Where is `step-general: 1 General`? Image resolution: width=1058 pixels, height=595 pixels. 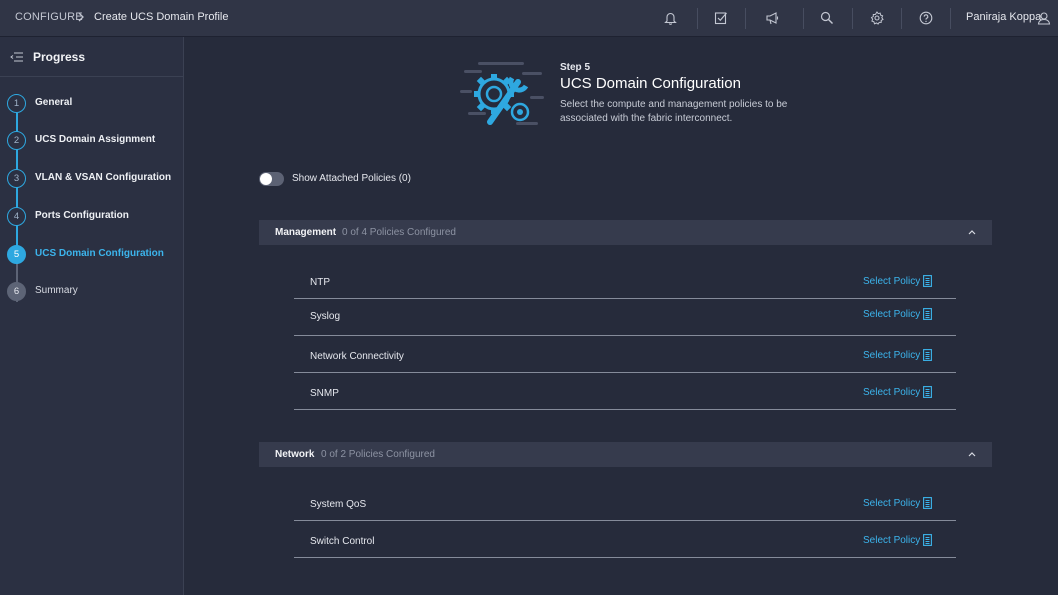
step-general: 1 General is located at coordinates (92, 104).